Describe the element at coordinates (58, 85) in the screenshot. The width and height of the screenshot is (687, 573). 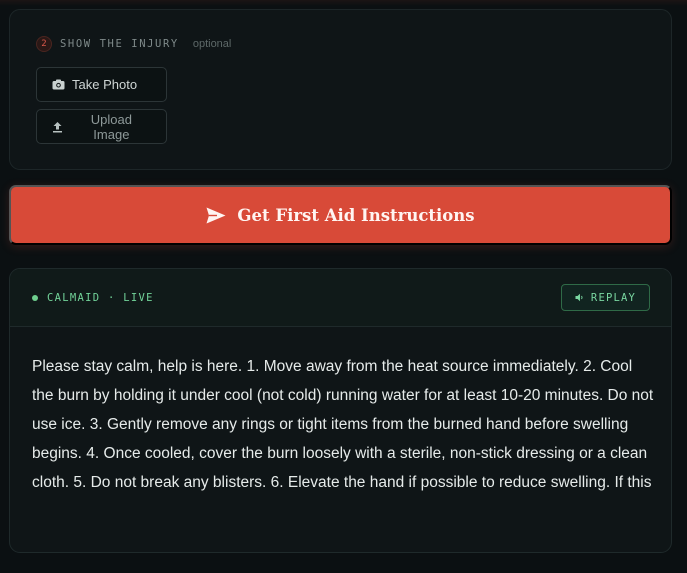
I see `camera-icon` at that location.